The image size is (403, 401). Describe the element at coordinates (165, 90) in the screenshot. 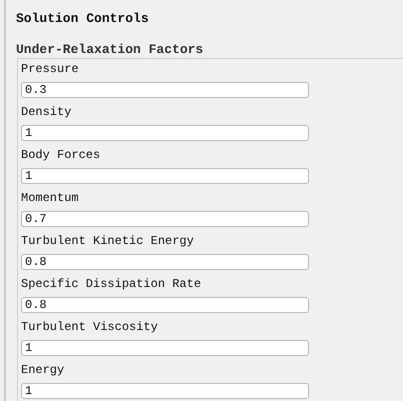

I see `input-field: 0.3` at that location.